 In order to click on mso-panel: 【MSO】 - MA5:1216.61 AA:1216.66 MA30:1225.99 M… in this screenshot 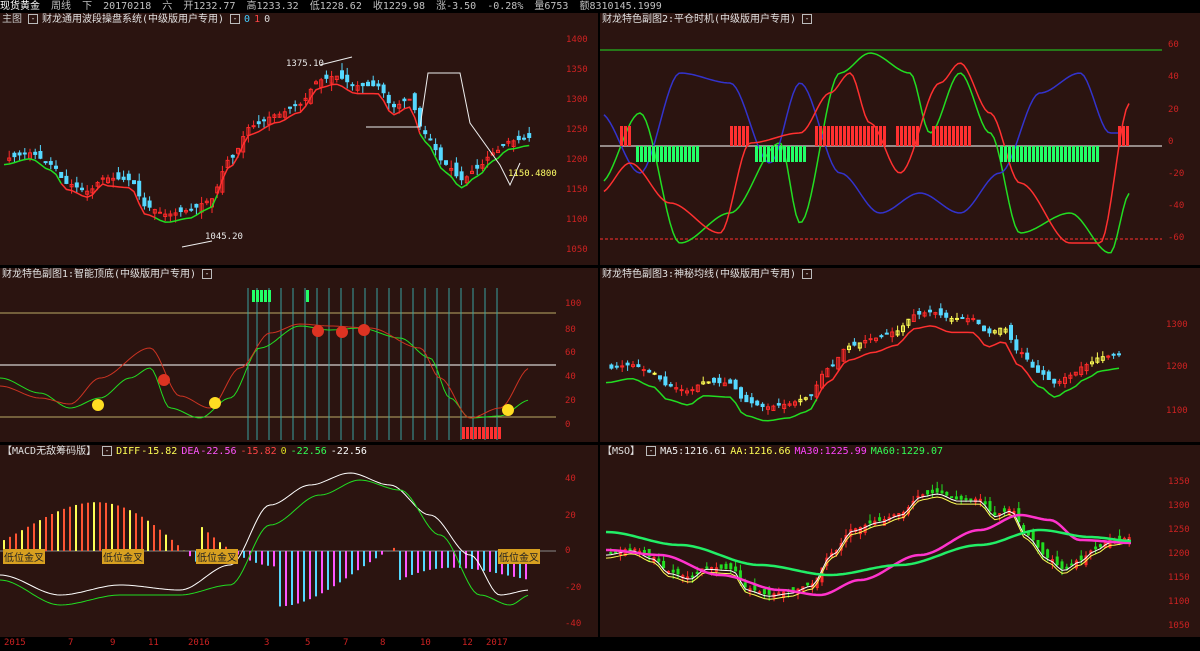, I will do `click(900, 541)`.